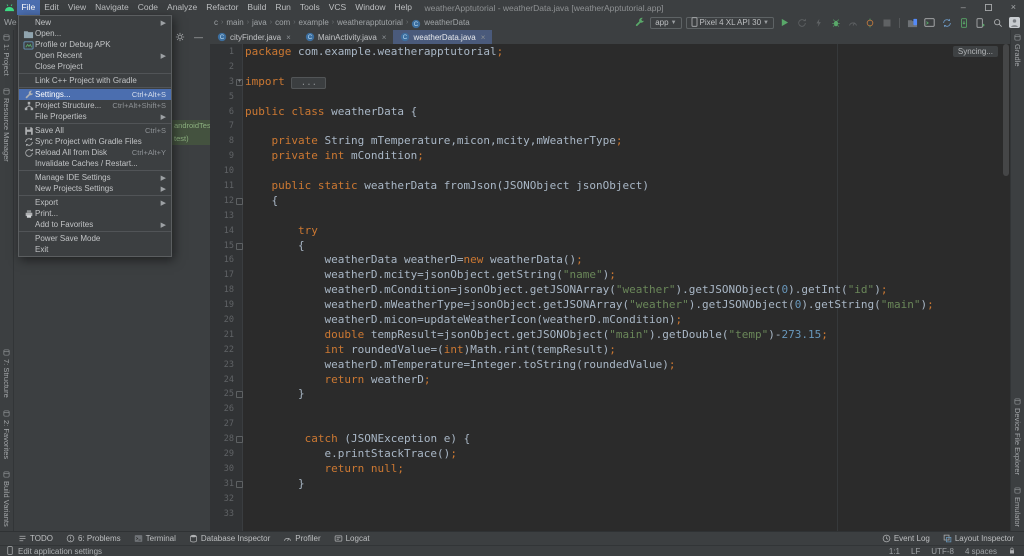  I want to click on tool-window-button-gradle: Gradle, so click(1017, 50).